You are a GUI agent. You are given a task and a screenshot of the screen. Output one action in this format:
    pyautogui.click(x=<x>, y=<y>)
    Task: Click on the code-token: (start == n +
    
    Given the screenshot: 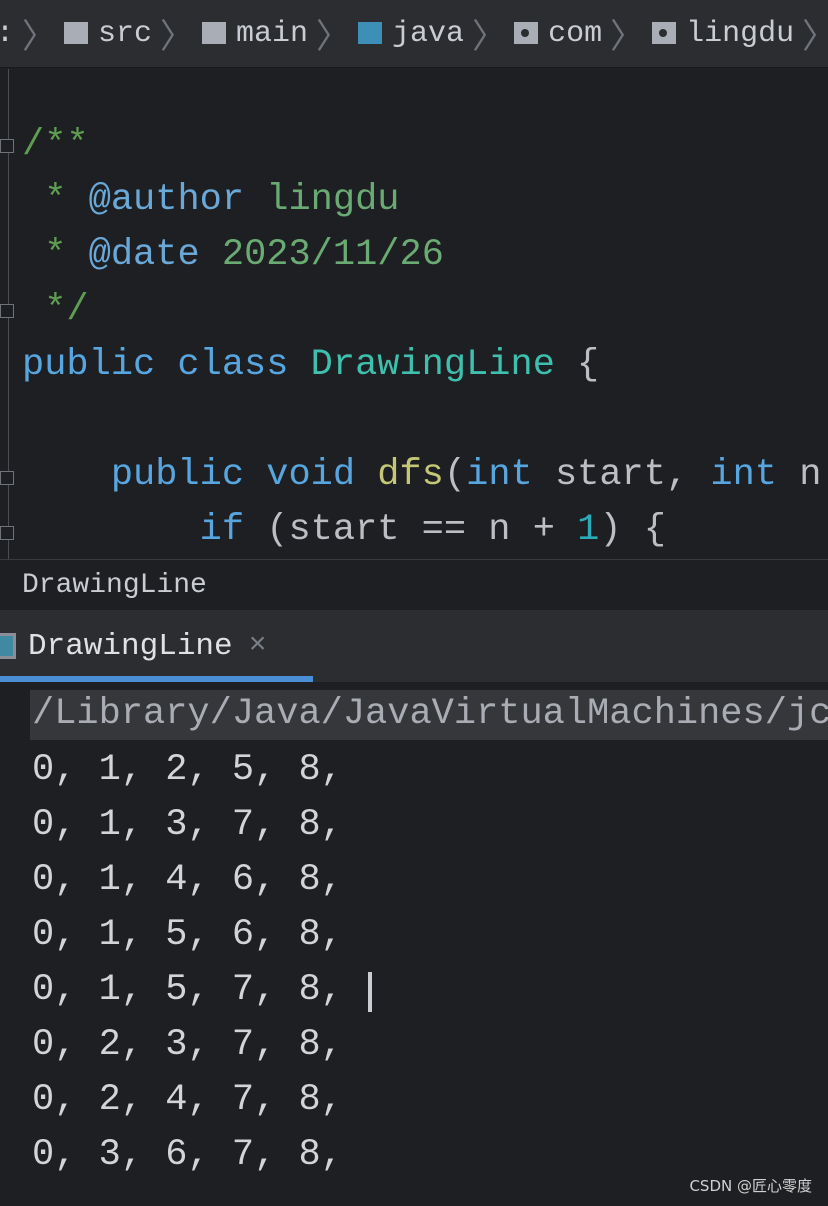 What is the action you would take?
    pyautogui.click(x=411, y=530)
    